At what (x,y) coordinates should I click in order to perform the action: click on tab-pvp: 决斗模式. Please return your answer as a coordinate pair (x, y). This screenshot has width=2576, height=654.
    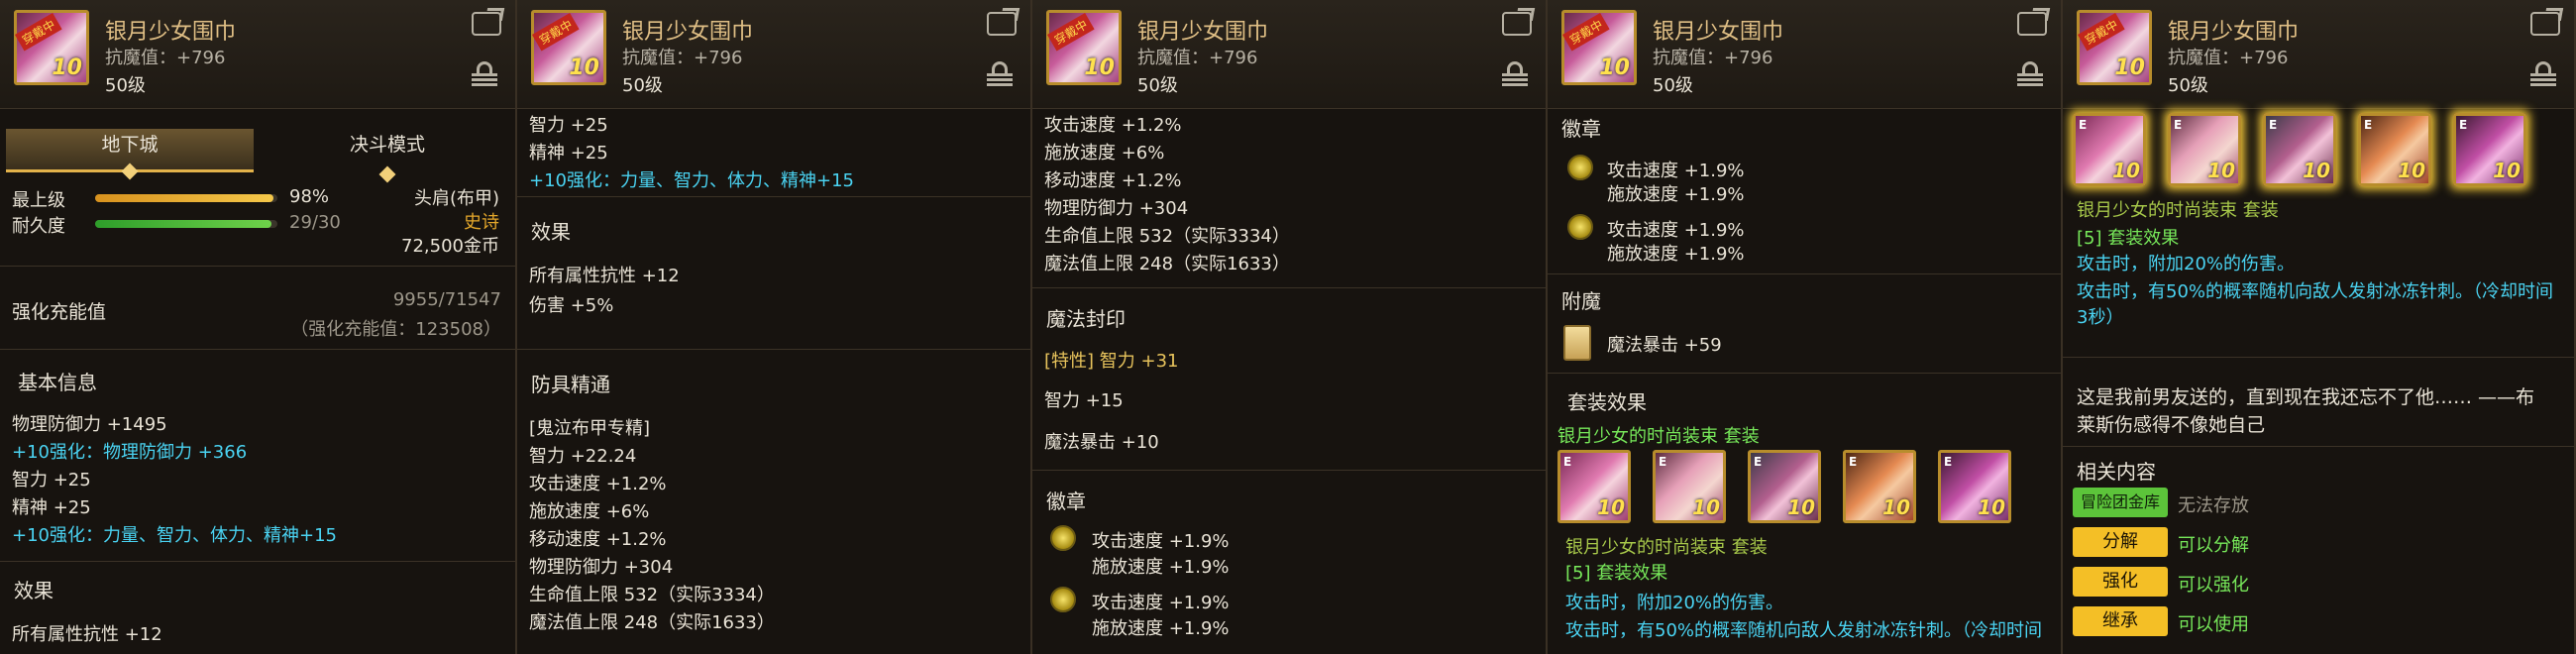
    Looking at the image, I should click on (387, 156).